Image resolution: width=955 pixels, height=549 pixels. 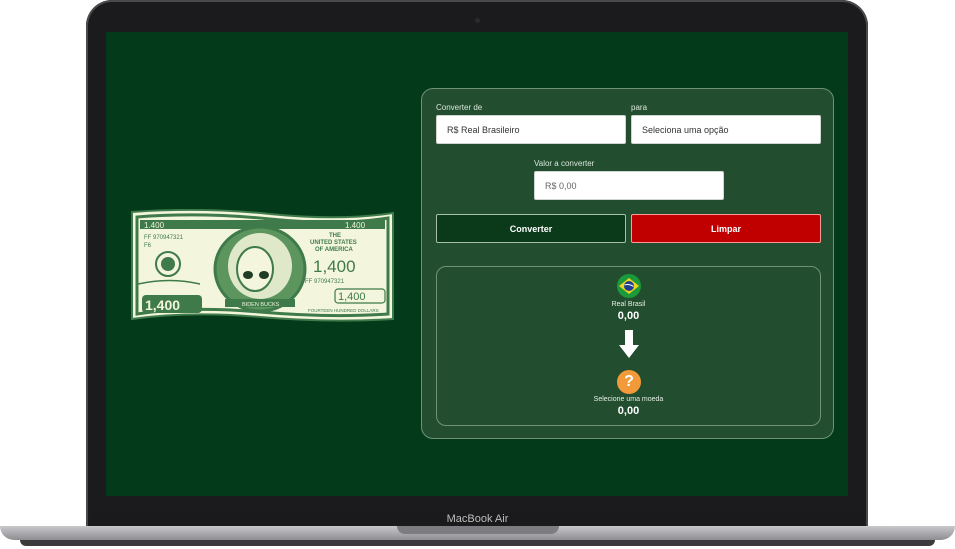 What do you see at coordinates (628, 316) in the screenshot?
I see `from-amount-value: 0,00` at bounding box center [628, 316].